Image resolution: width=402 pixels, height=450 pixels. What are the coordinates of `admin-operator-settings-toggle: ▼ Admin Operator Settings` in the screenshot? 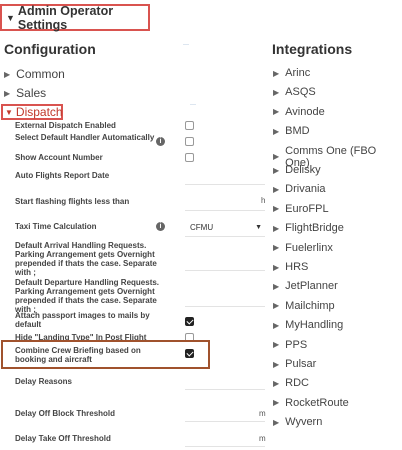 It's located at (75, 17).